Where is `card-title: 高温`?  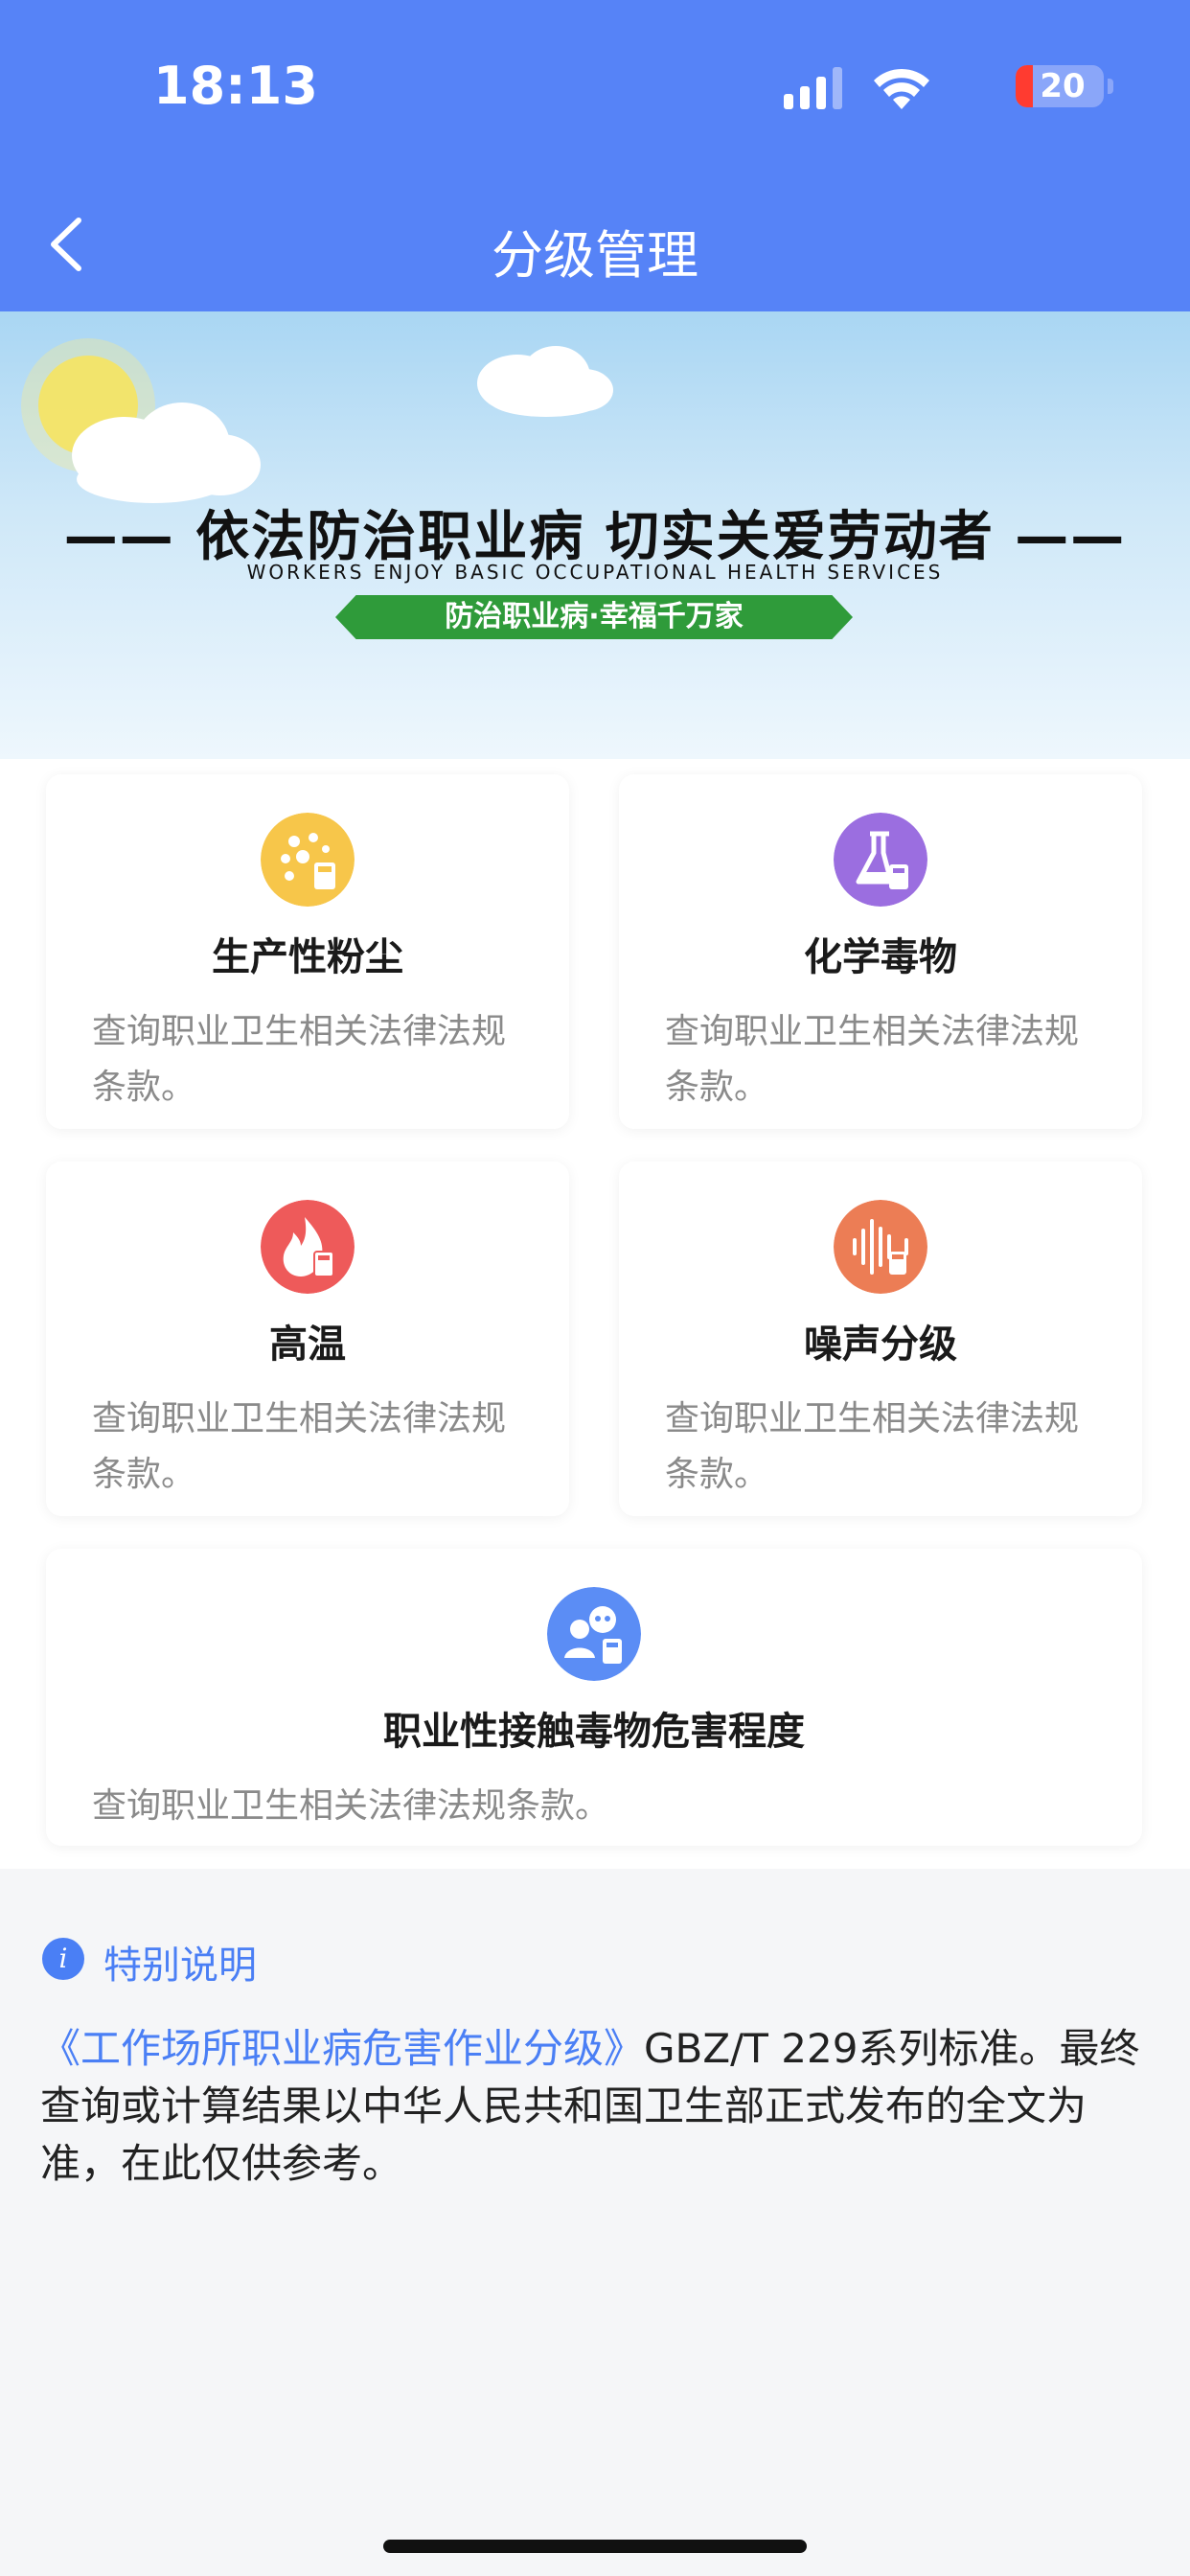 card-title: 高温 is located at coordinates (308, 1344).